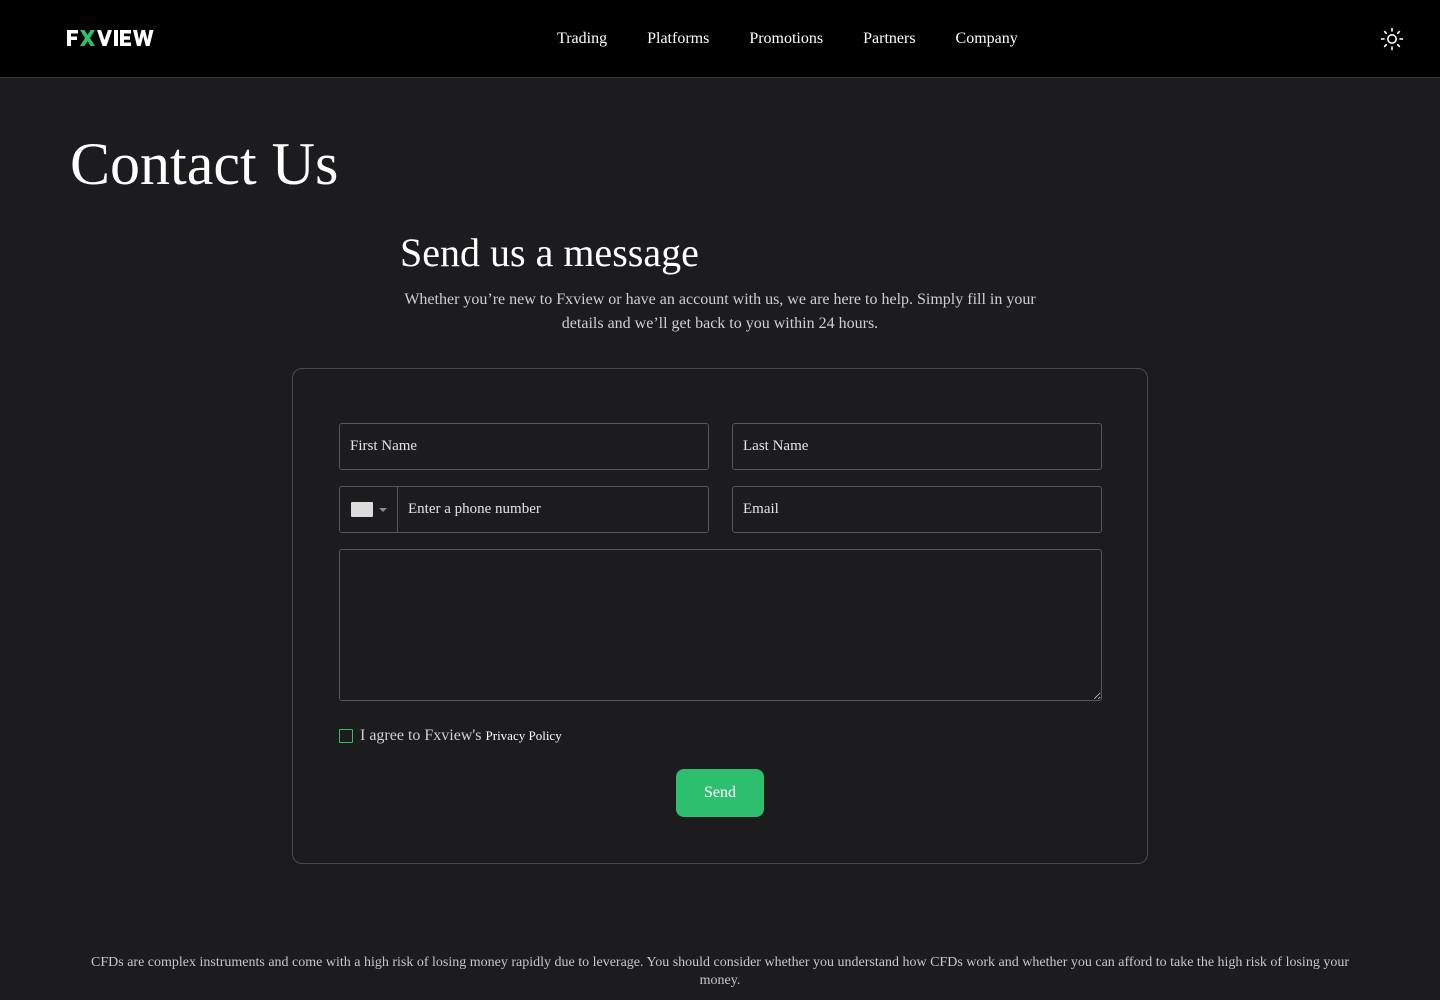  What do you see at coordinates (987, 39) in the screenshot?
I see `nav-company: Company` at bounding box center [987, 39].